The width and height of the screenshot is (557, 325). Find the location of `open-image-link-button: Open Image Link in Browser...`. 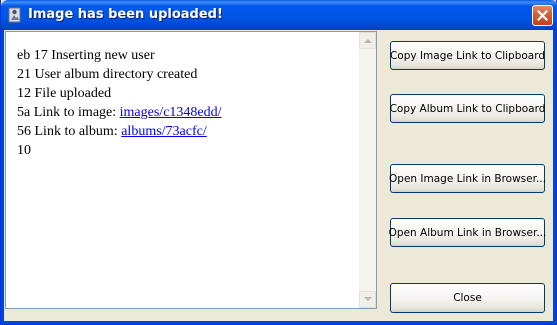

open-image-link-button: Open Image Link in Browser... is located at coordinates (467, 178).